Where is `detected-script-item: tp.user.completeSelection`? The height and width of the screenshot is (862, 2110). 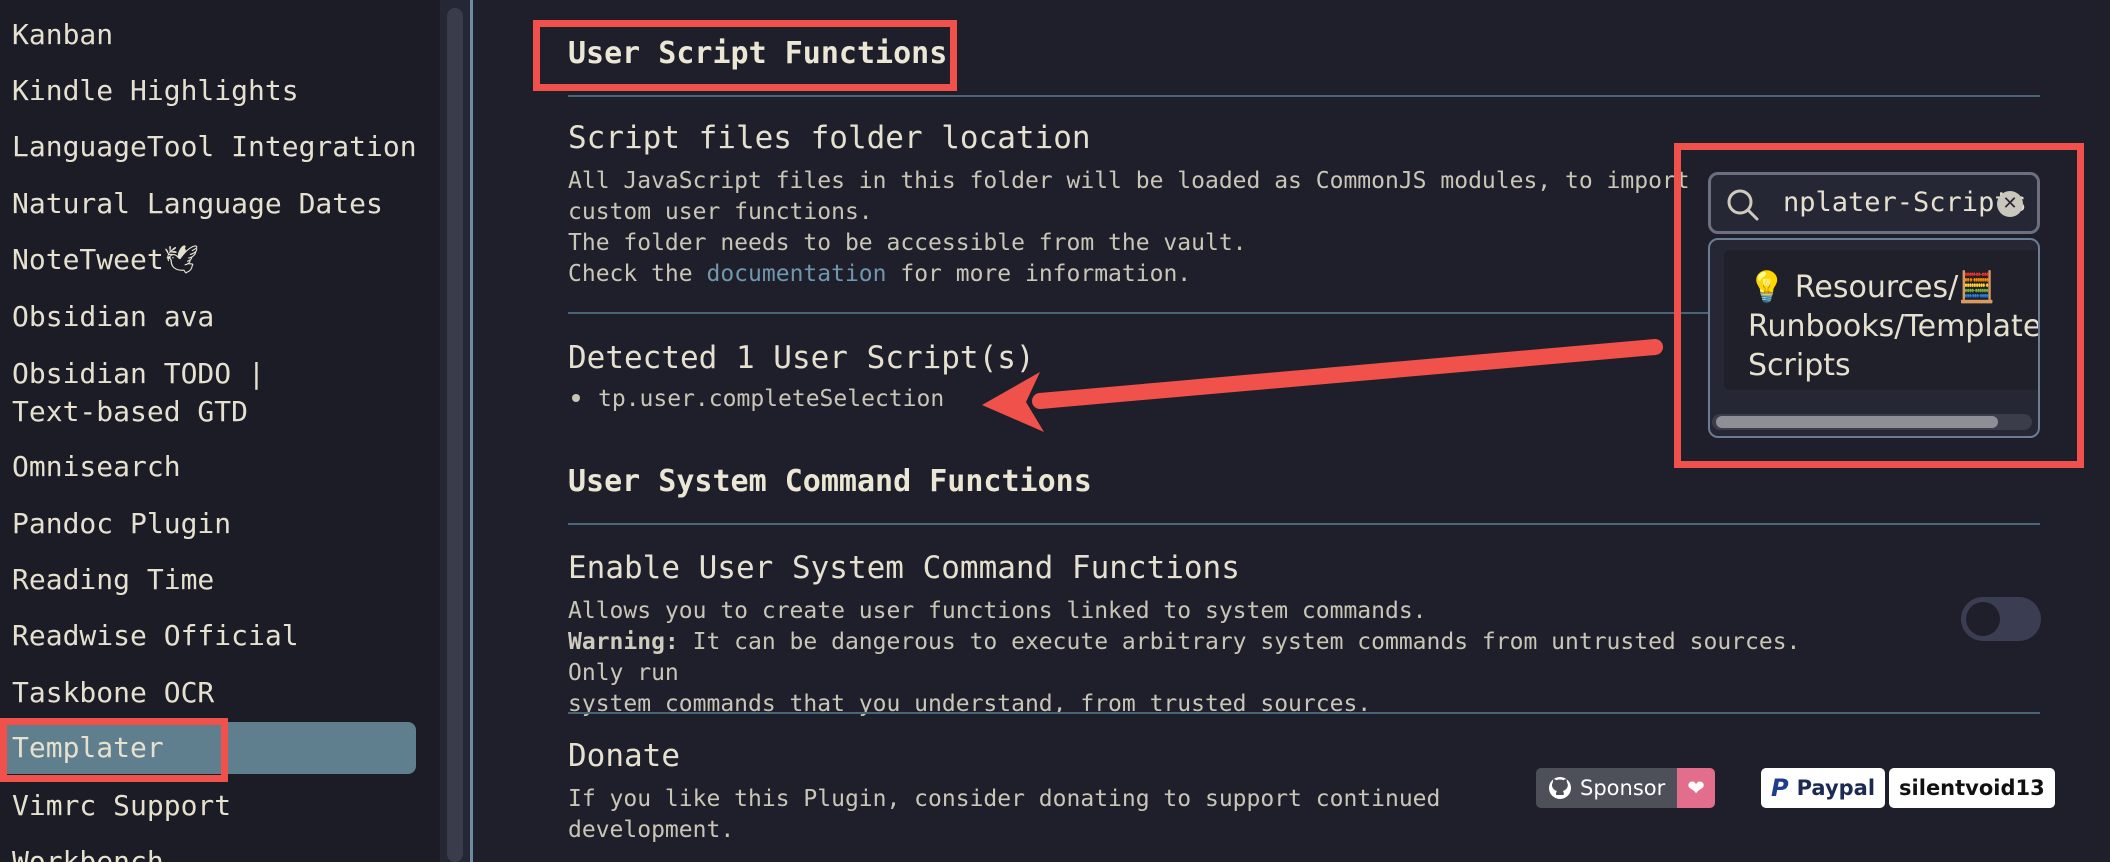
detected-script-item: tp.user.completeSelection is located at coordinates (757, 399).